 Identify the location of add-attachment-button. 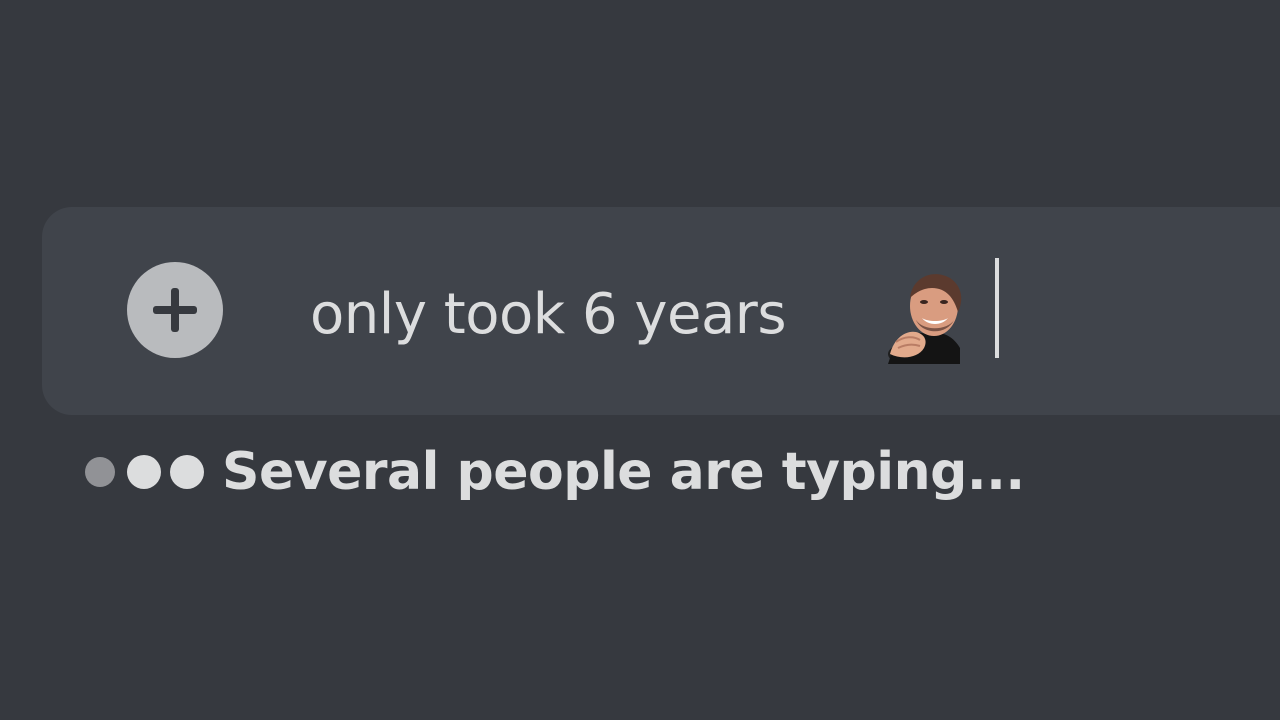
(175, 310).